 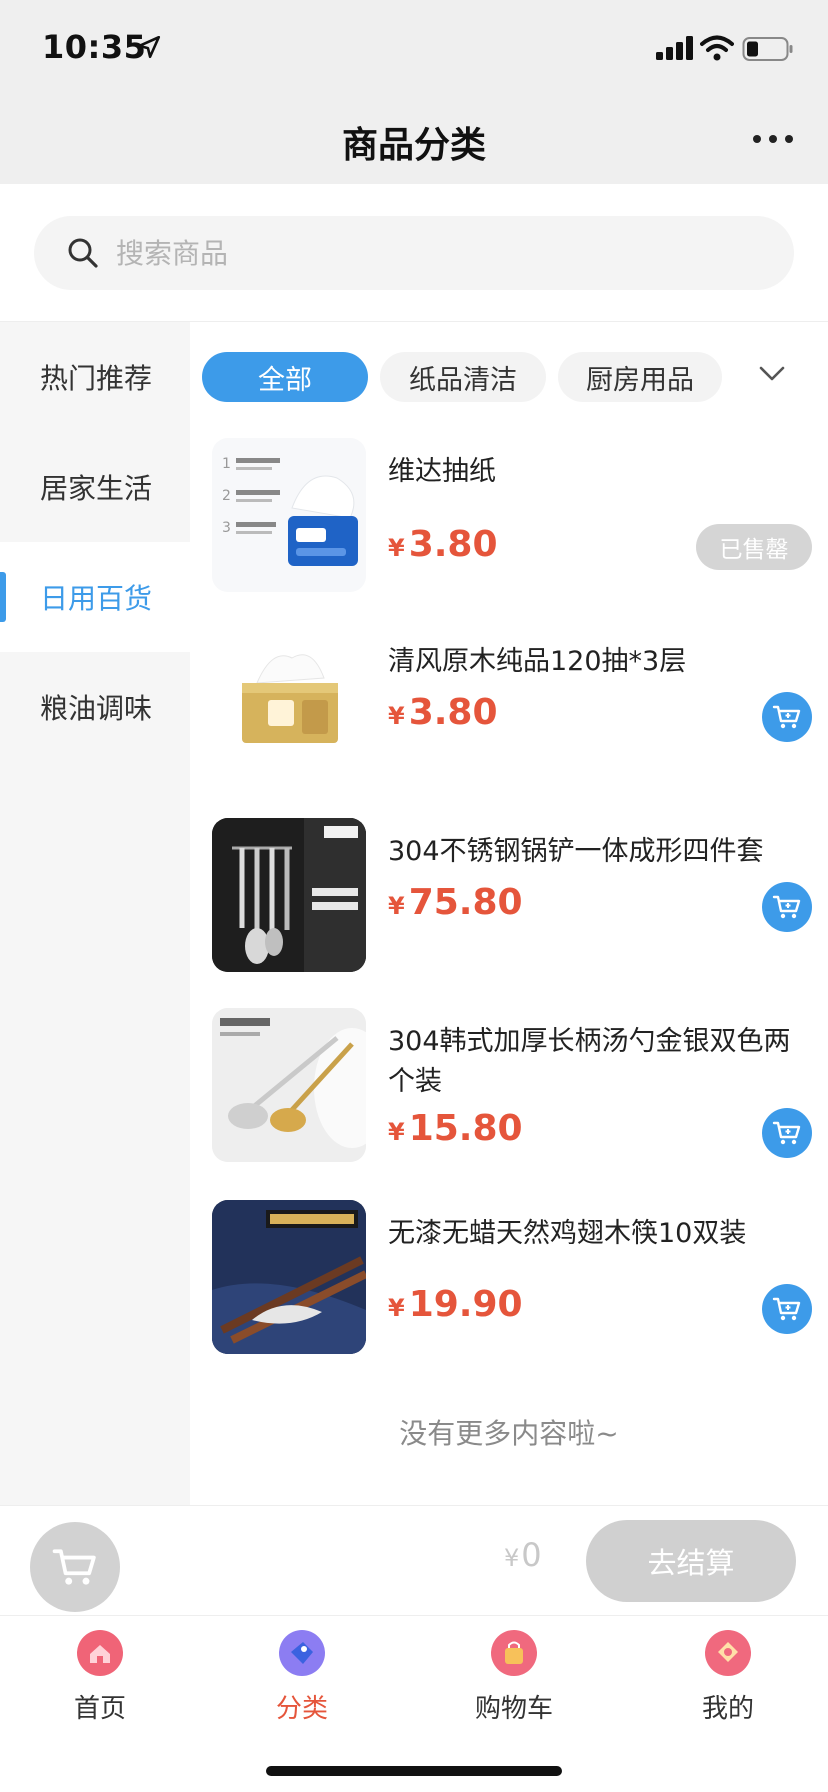 I want to click on more-options-button, so click(x=773, y=139).